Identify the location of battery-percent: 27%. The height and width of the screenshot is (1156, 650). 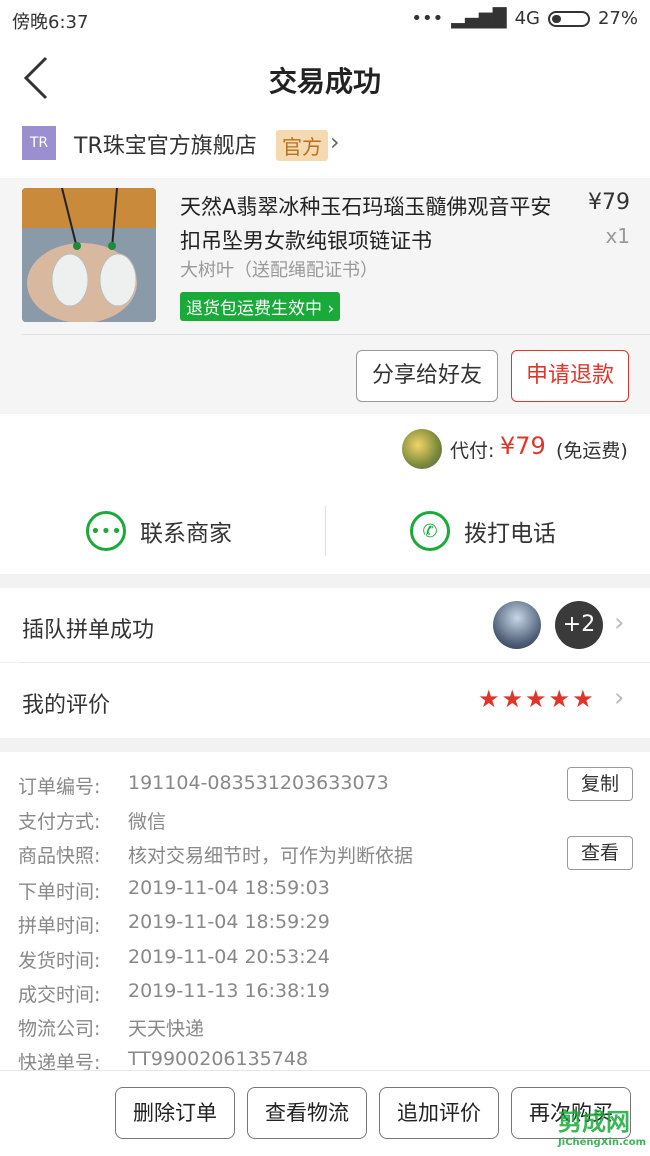
(617, 18).